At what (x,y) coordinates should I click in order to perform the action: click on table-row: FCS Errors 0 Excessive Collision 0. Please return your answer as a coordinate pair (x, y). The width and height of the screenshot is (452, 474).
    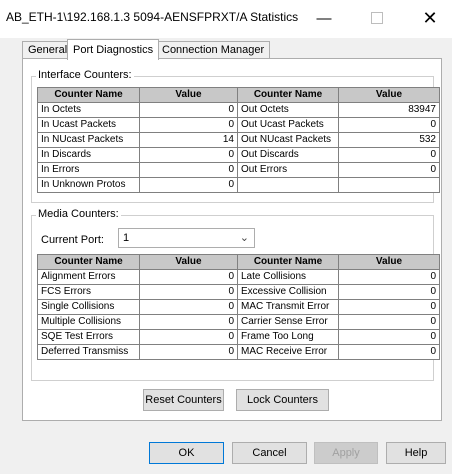
    Looking at the image, I should click on (238, 292).